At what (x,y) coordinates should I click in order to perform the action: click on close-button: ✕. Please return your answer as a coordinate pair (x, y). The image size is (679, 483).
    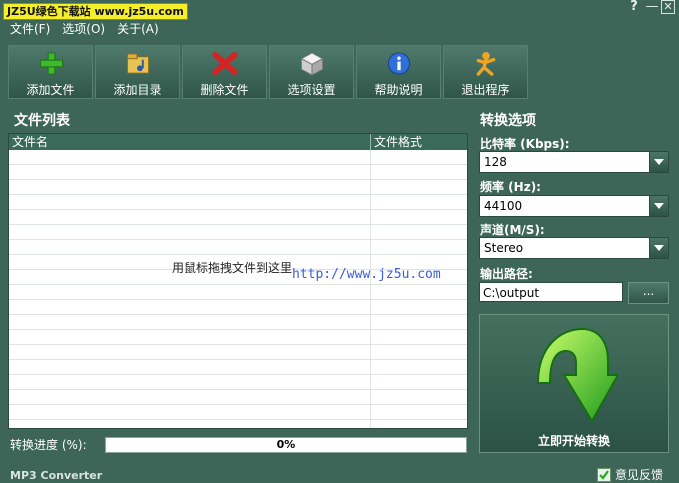
    Looking at the image, I should click on (668, 7).